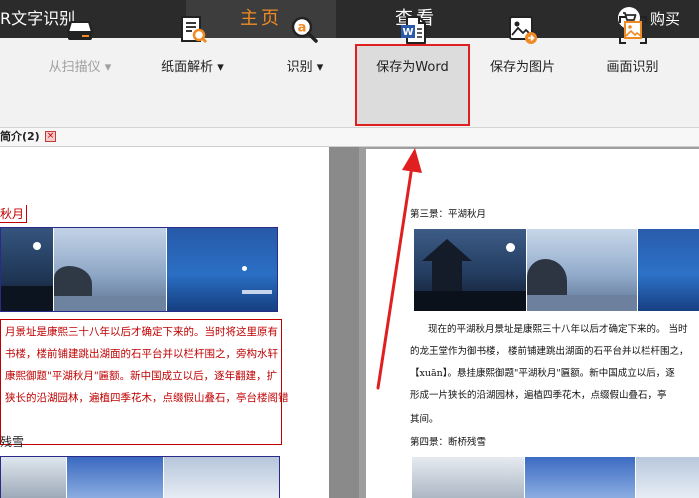 Image resolution: width=699 pixels, height=498 pixels. What do you see at coordinates (302, 28) in the screenshot?
I see `svg-text: a` at bounding box center [302, 28].